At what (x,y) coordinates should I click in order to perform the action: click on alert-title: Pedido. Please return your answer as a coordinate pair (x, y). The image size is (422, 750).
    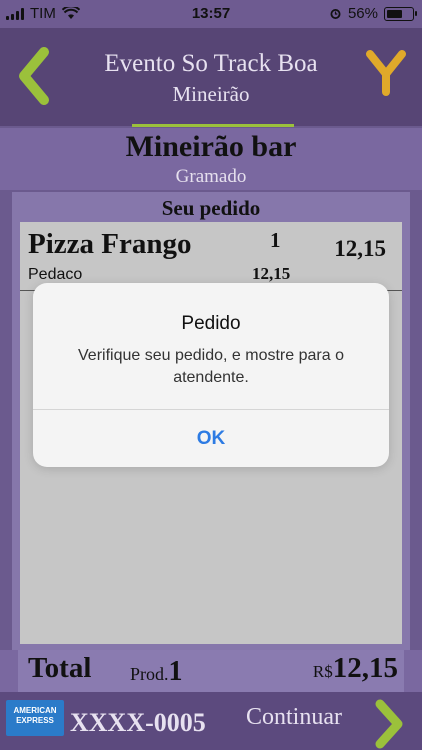
    Looking at the image, I should click on (211, 323).